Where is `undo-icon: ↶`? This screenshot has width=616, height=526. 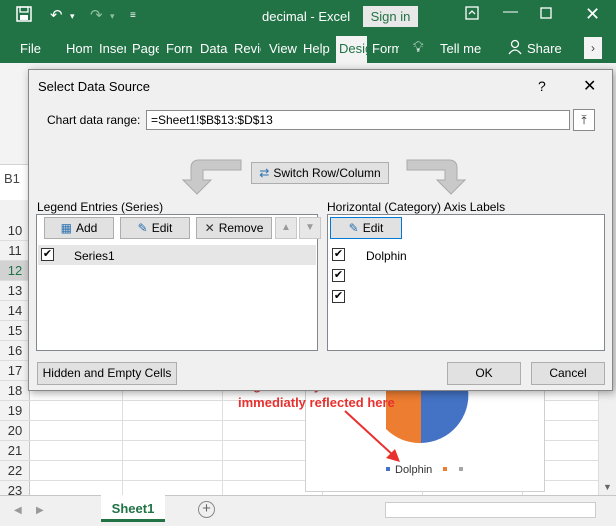
undo-icon: ↶ is located at coordinates (56, 15).